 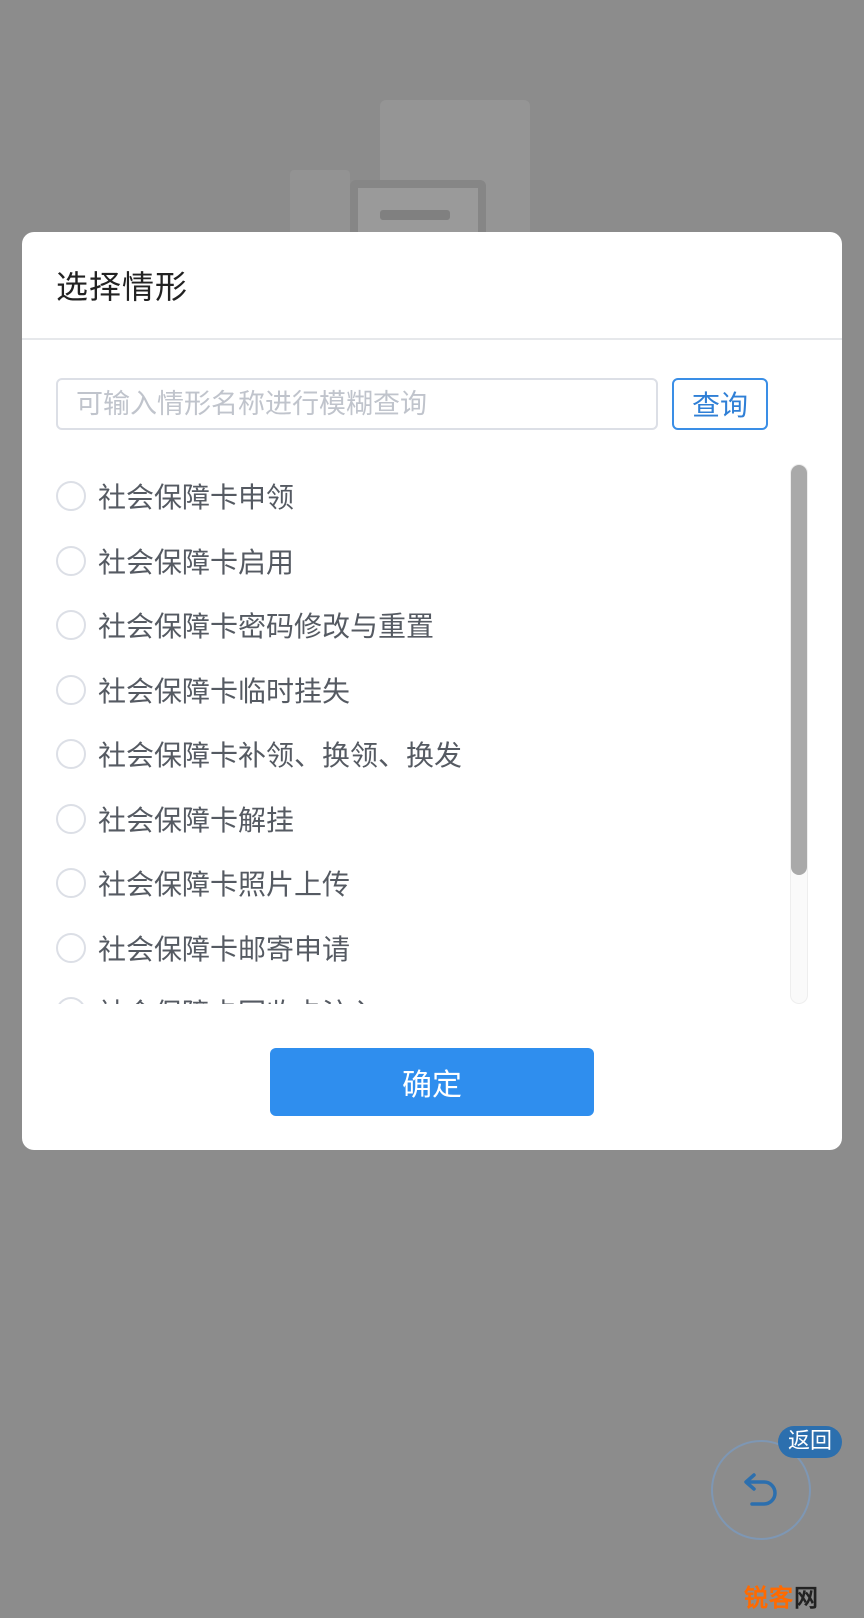 I want to click on option-item: 社会保障卡补领、换领、换发, so click(x=259, y=754).